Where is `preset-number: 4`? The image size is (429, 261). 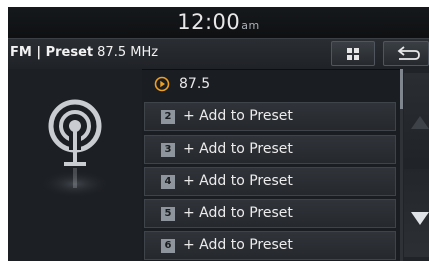 preset-number: 4 is located at coordinates (168, 182).